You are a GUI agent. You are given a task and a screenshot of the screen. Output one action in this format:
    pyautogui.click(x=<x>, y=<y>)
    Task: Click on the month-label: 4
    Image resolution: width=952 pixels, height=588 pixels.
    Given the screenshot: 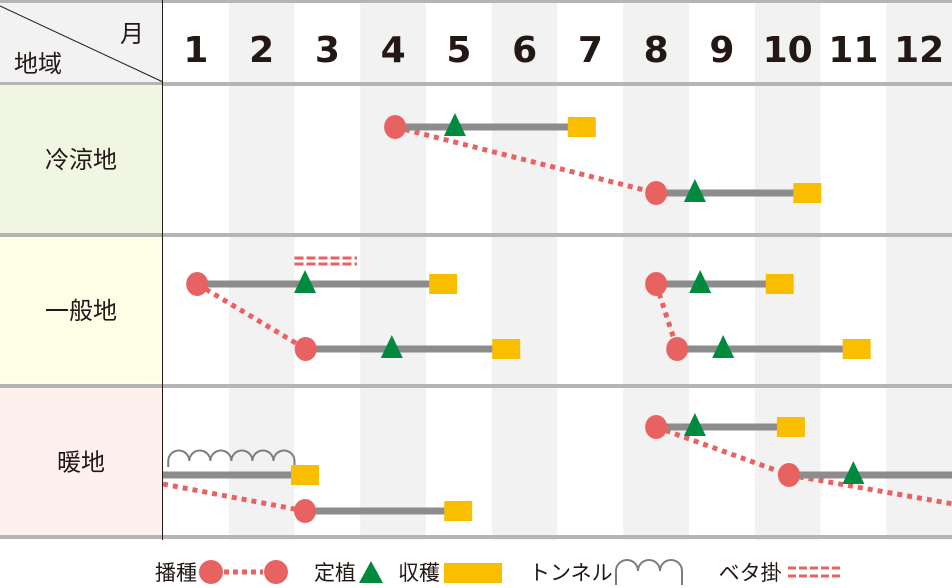 What is the action you would take?
    pyautogui.click(x=393, y=50)
    